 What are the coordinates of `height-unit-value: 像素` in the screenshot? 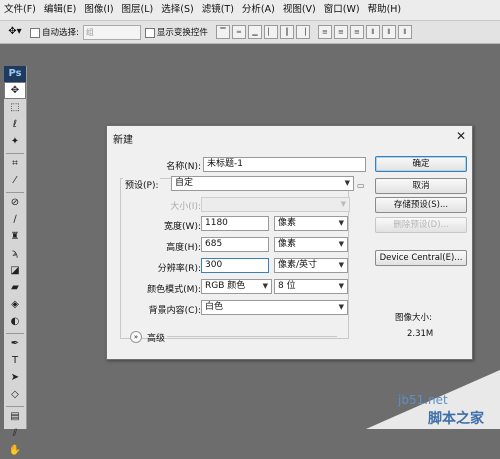 It's located at (287, 244).